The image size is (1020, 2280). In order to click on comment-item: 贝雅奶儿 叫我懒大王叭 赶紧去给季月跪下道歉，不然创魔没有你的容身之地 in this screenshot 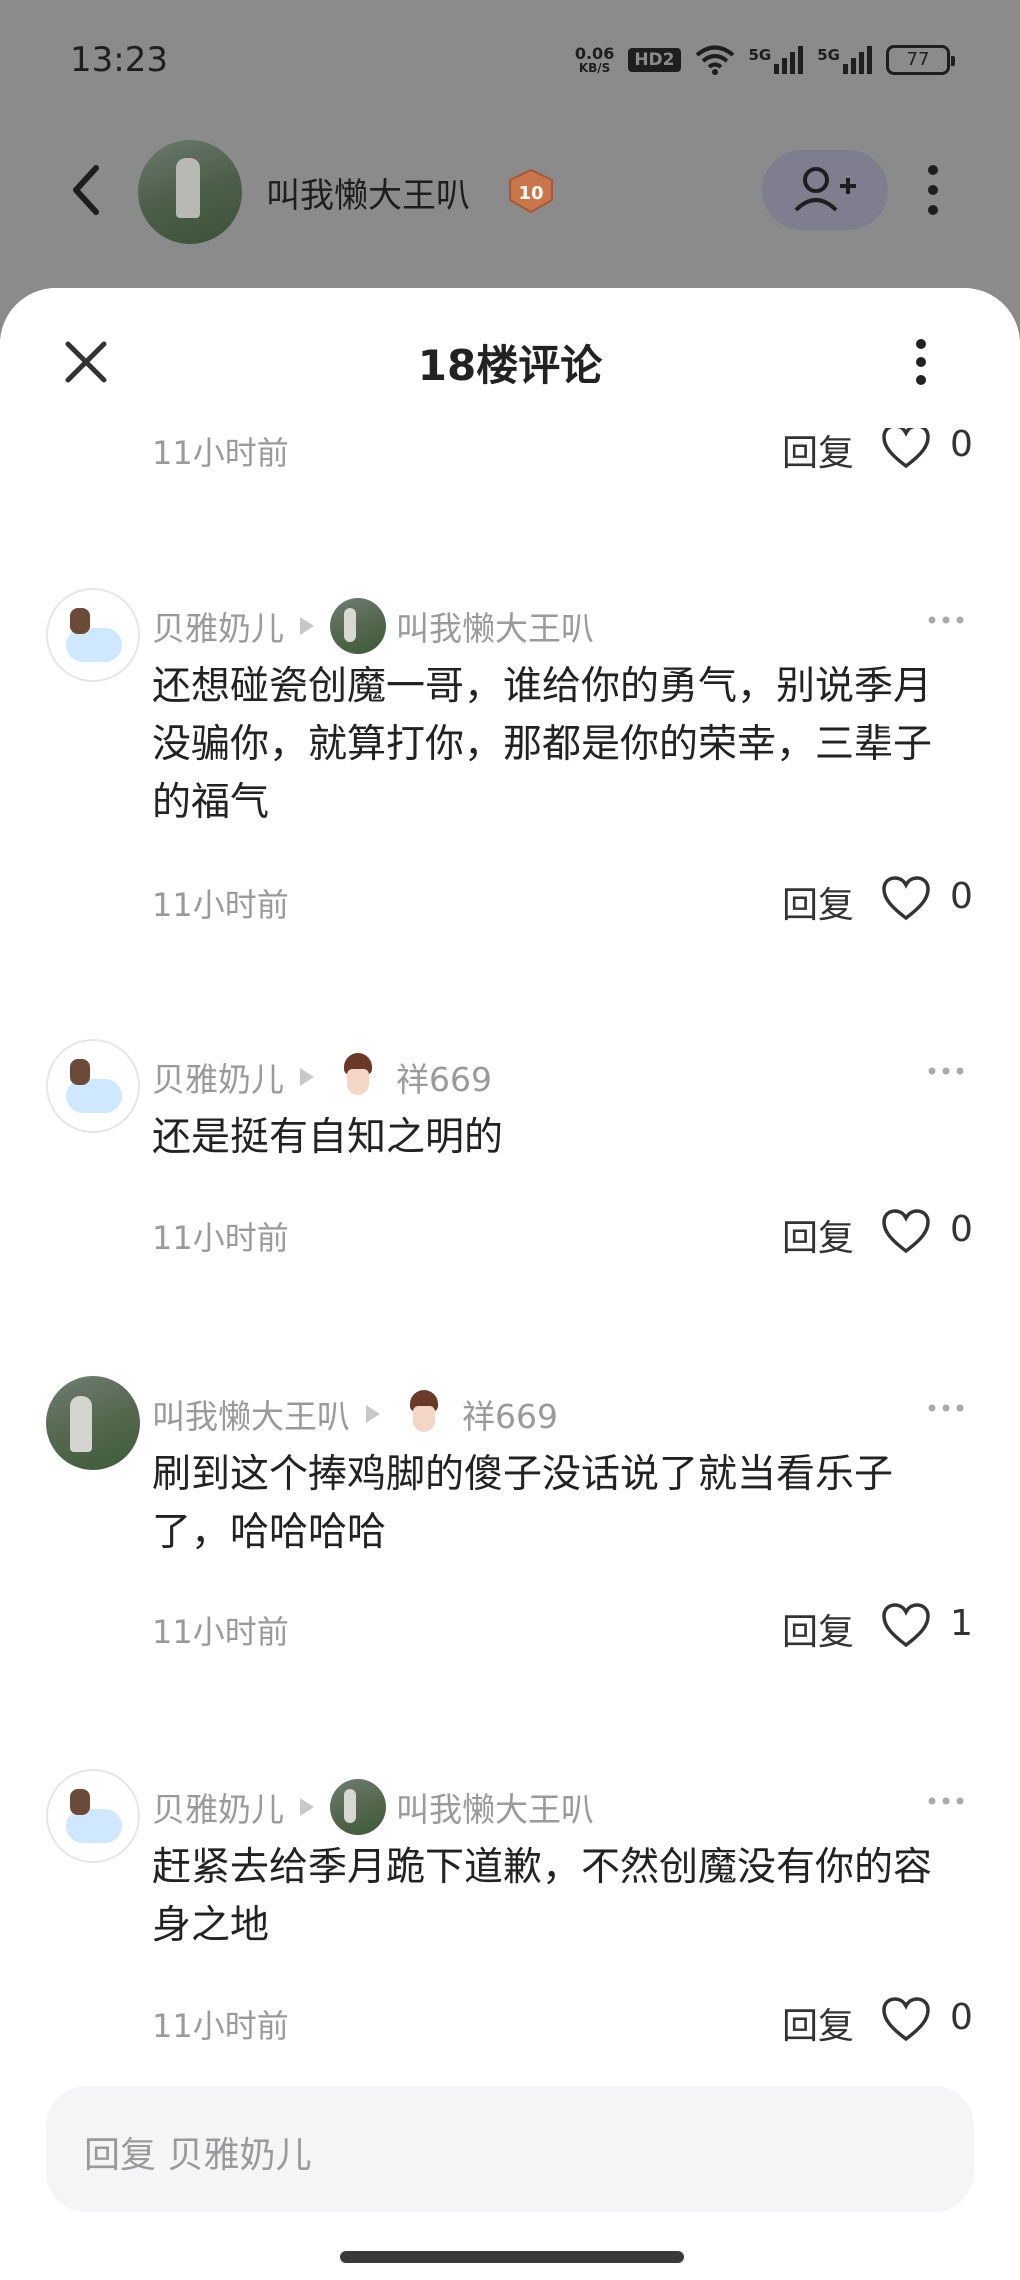, I will do `click(510, 1899)`.